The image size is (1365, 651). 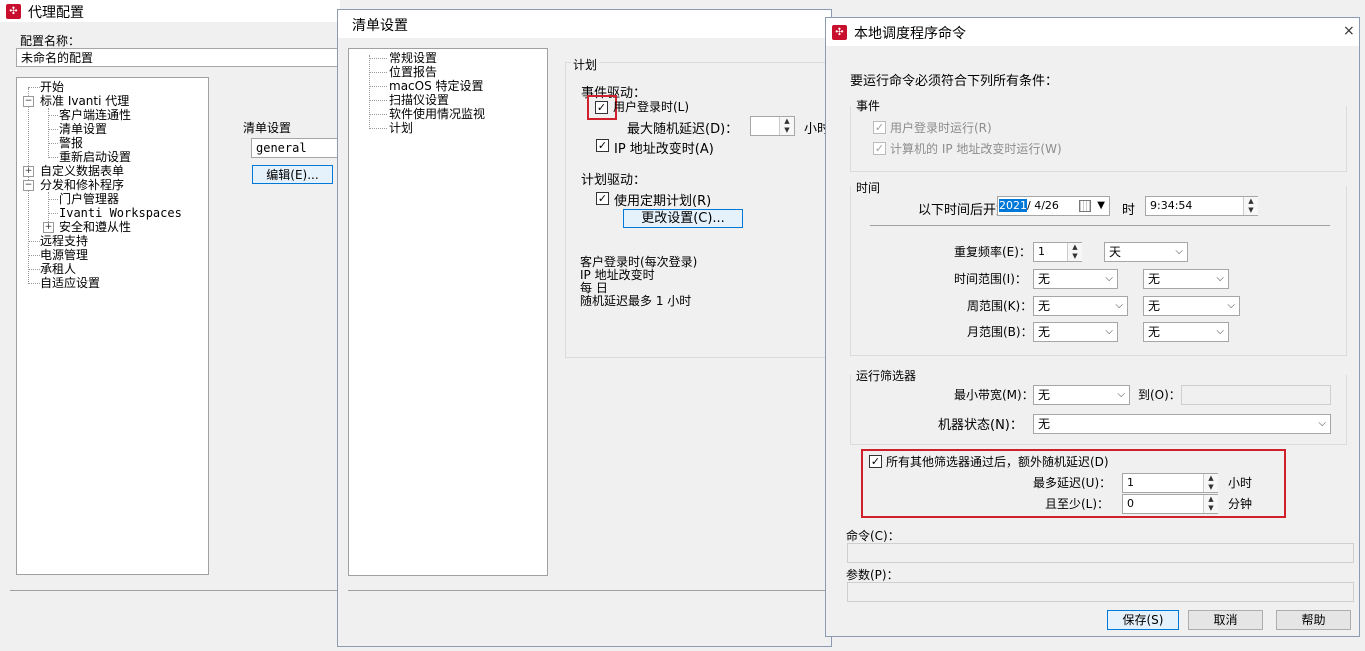 I want to click on events-group-label: 事件, so click(x=868, y=106).